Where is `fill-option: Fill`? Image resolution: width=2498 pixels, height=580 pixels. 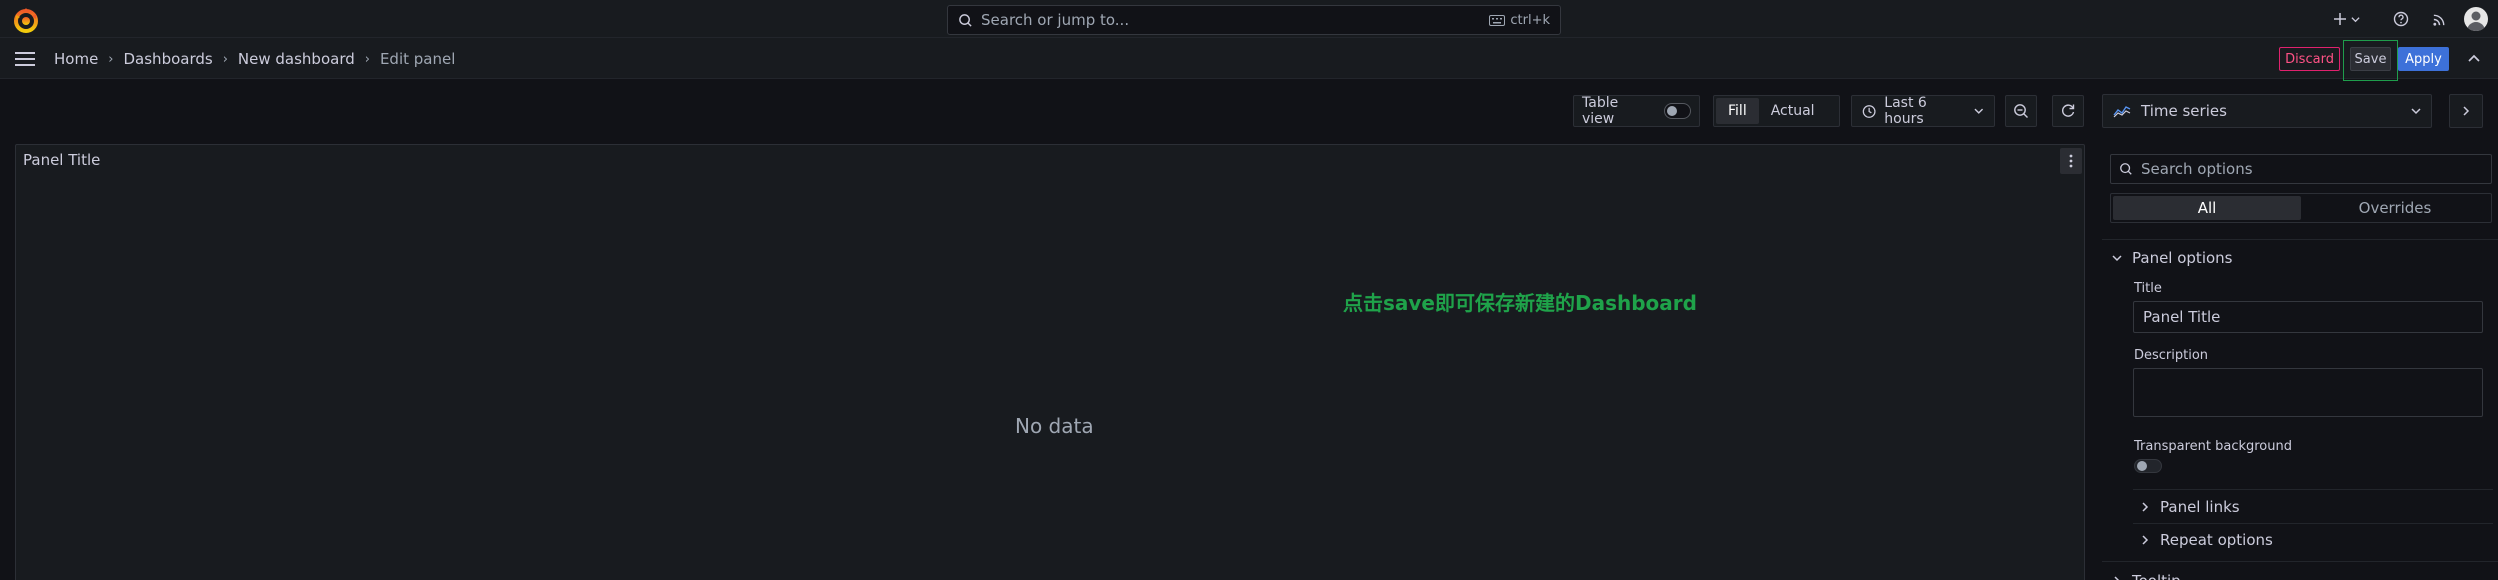 fill-option: Fill is located at coordinates (1737, 111).